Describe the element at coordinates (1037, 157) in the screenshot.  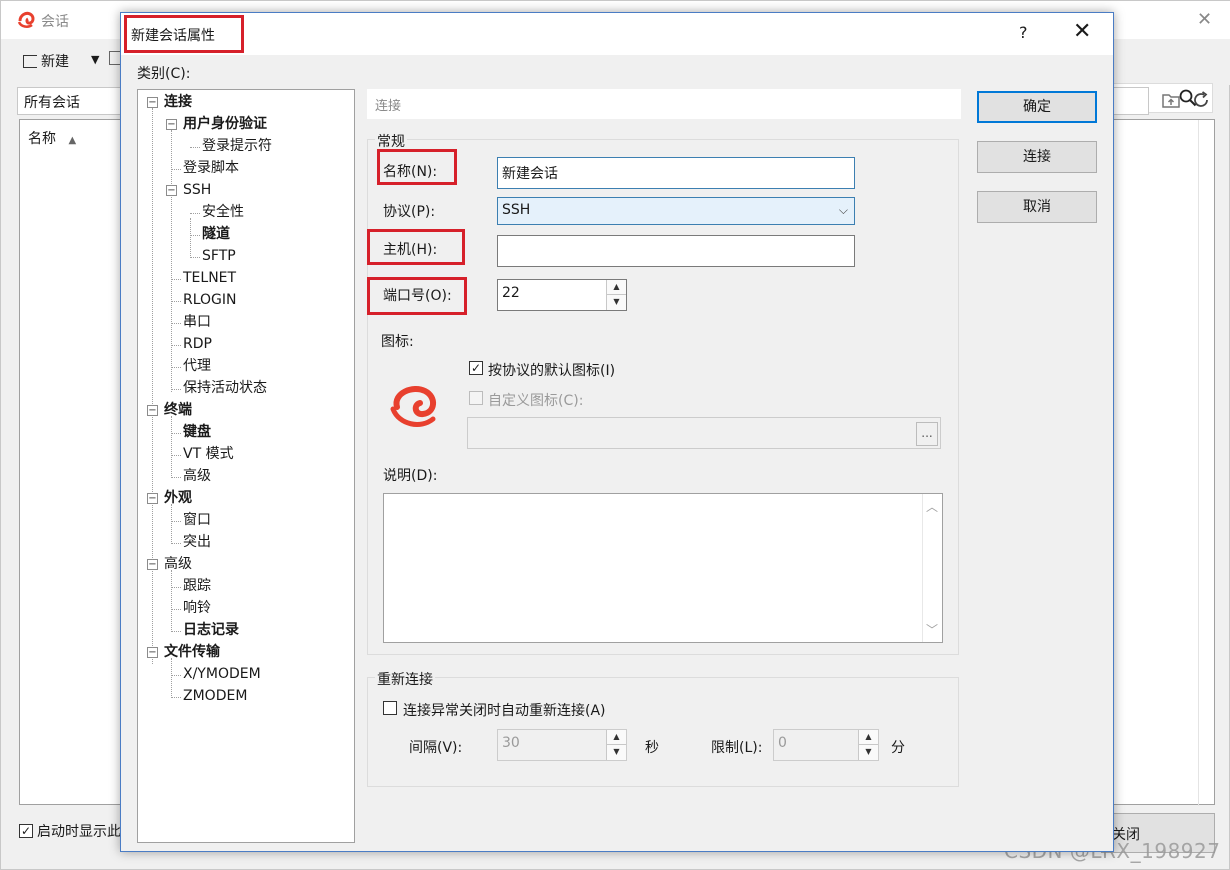
I see `connect-button: 连接` at that location.